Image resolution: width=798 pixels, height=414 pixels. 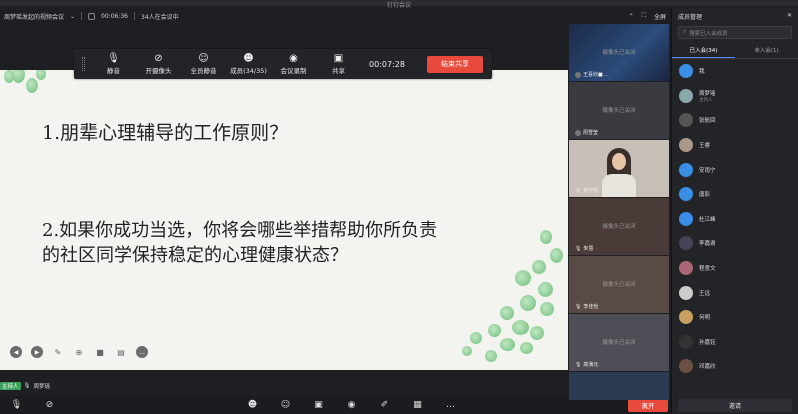 What do you see at coordinates (587, 307) in the screenshot?
I see `participant-name: 🎙 李佳怡` at bounding box center [587, 307].